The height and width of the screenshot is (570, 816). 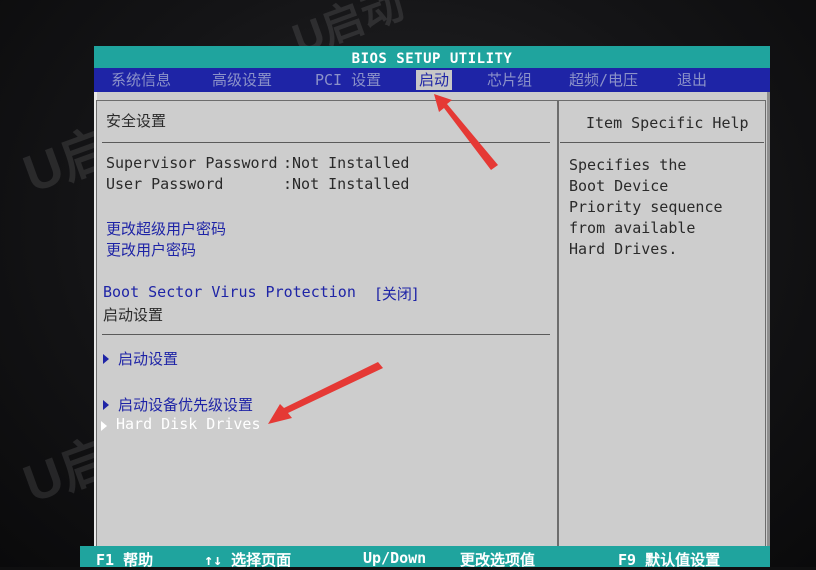 What do you see at coordinates (185, 404) in the screenshot?
I see `submenu-boot-device-priority: 启动设备优先级设置` at bounding box center [185, 404].